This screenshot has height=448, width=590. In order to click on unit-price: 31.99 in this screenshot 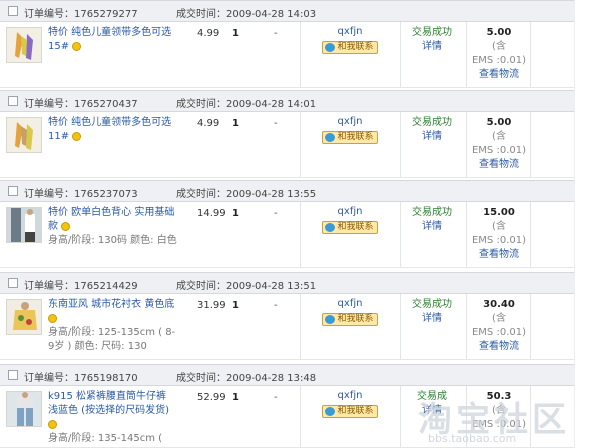, I will do `click(211, 305)`.